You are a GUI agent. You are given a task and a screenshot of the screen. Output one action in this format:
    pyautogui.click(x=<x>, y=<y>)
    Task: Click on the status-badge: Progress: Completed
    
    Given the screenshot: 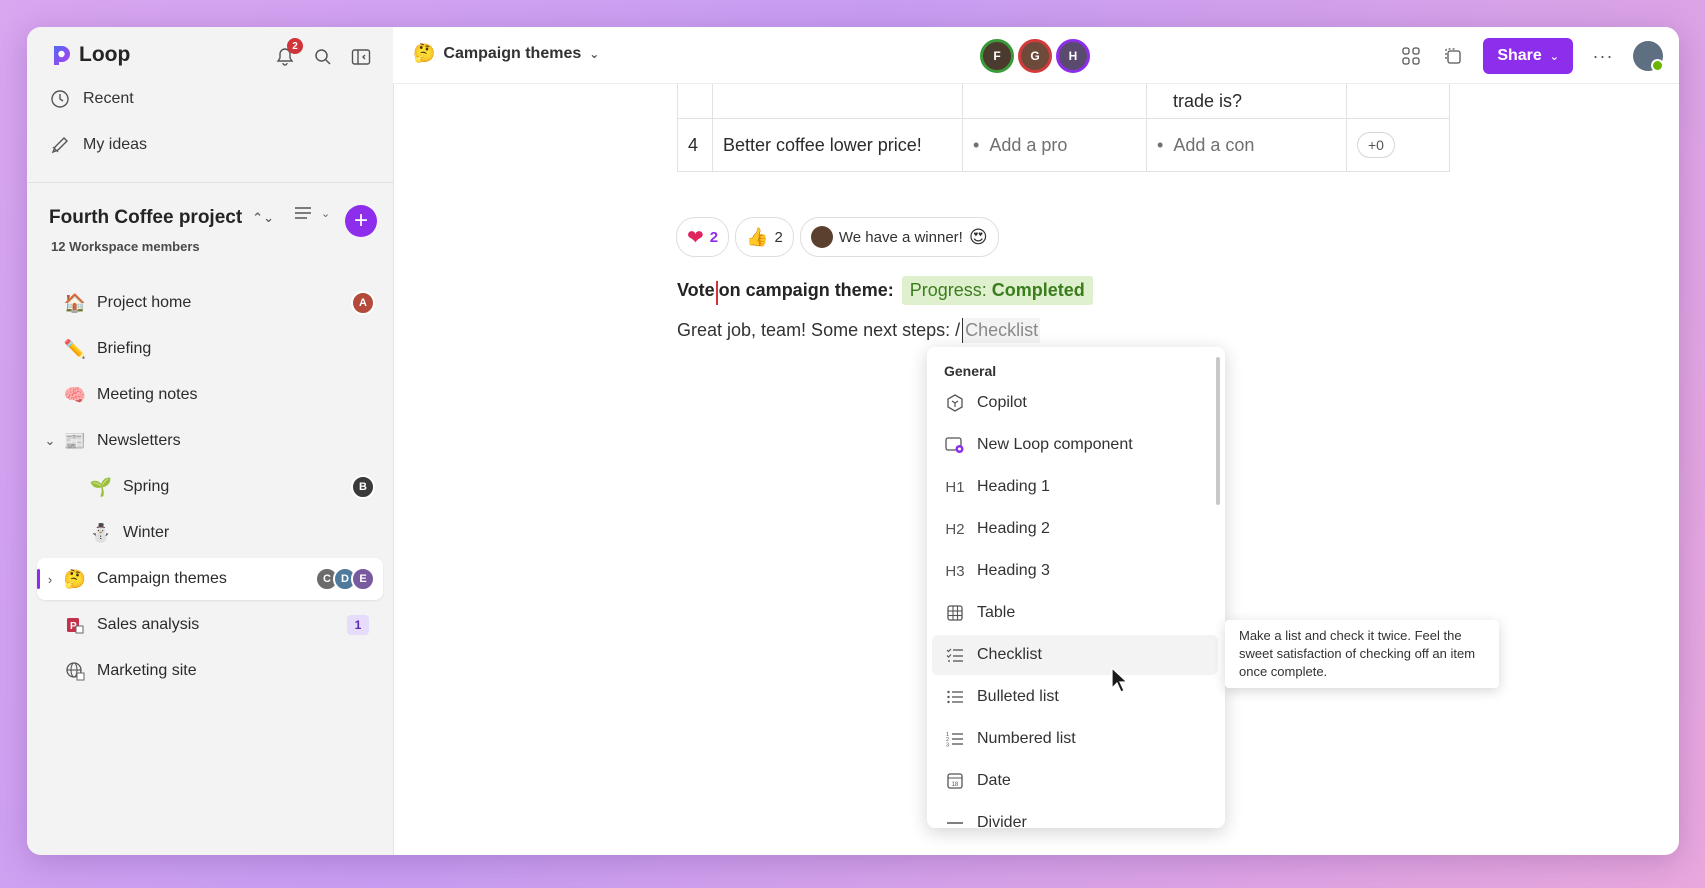 What is the action you would take?
    pyautogui.click(x=997, y=290)
    